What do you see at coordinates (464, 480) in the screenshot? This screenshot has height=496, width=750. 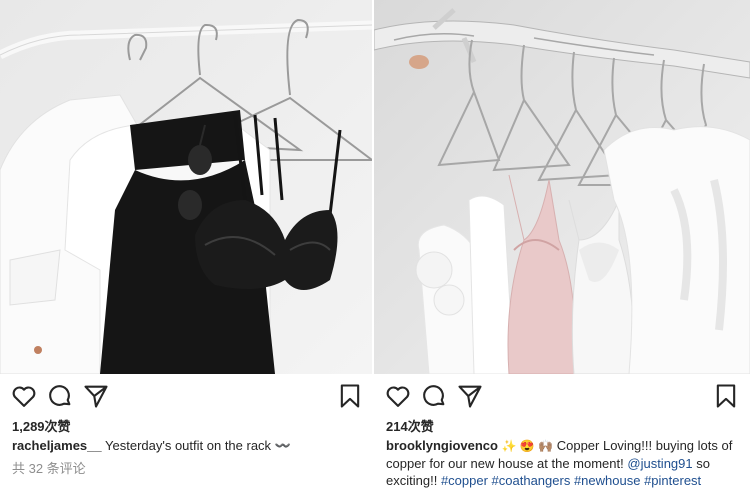 I see `hashtag-link: #copper` at bounding box center [464, 480].